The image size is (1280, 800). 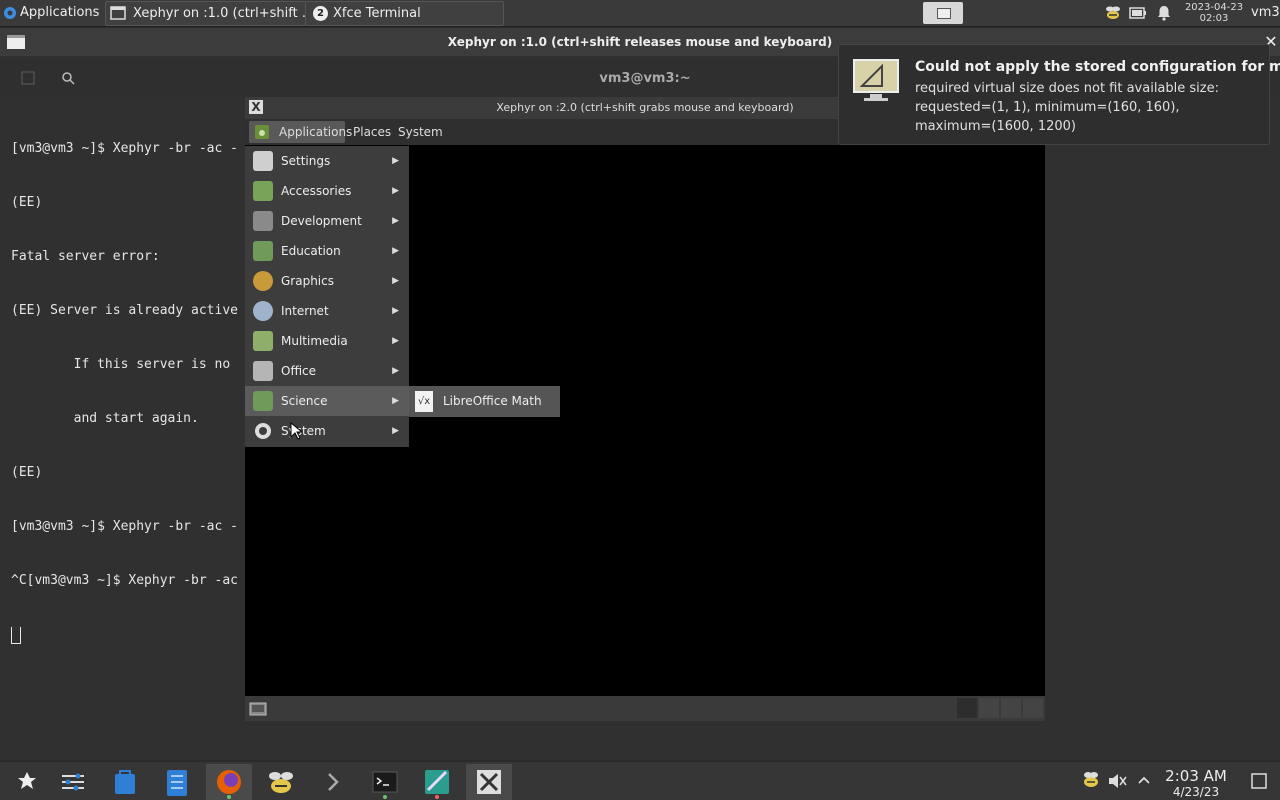 What do you see at coordinates (263, 311) in the screenshot?
I see `internet-icon` at bounding box center [263, 311].